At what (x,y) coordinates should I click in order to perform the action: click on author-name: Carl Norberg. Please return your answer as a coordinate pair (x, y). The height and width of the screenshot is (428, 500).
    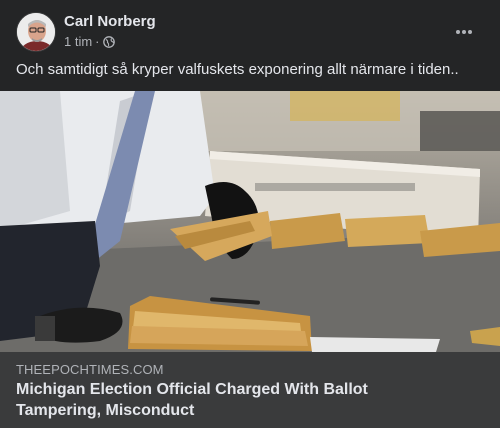
    Looking at the image, I should click on (110, 21).